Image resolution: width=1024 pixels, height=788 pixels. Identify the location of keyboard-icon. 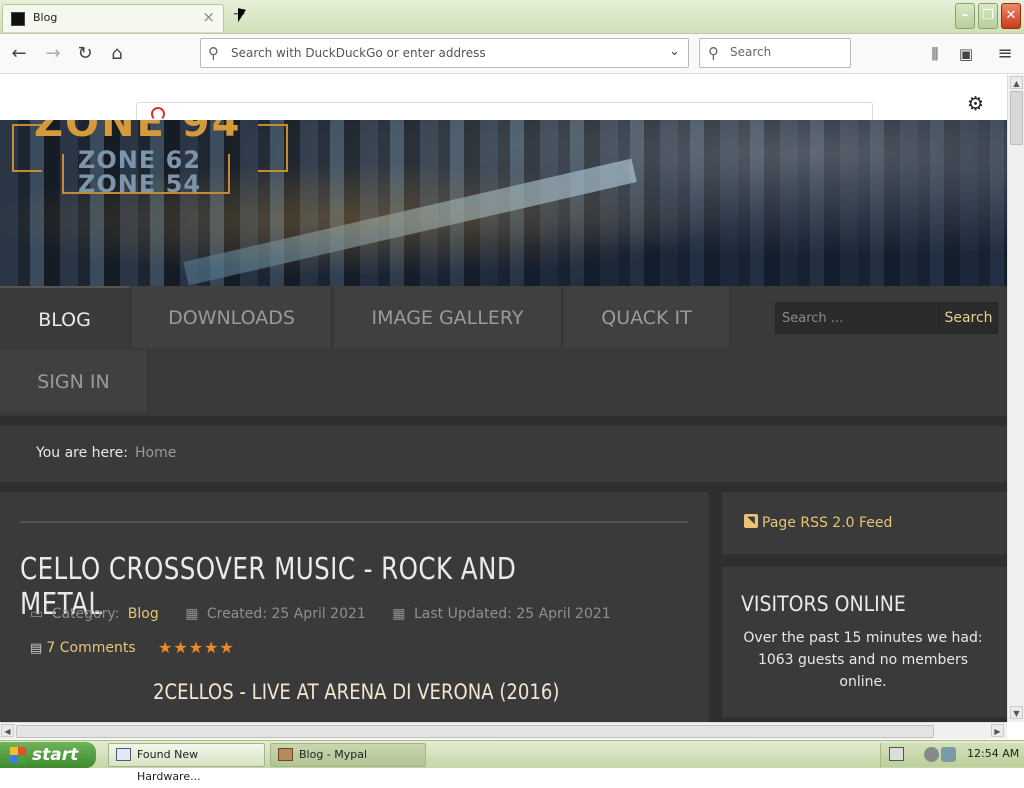
(896, 754).